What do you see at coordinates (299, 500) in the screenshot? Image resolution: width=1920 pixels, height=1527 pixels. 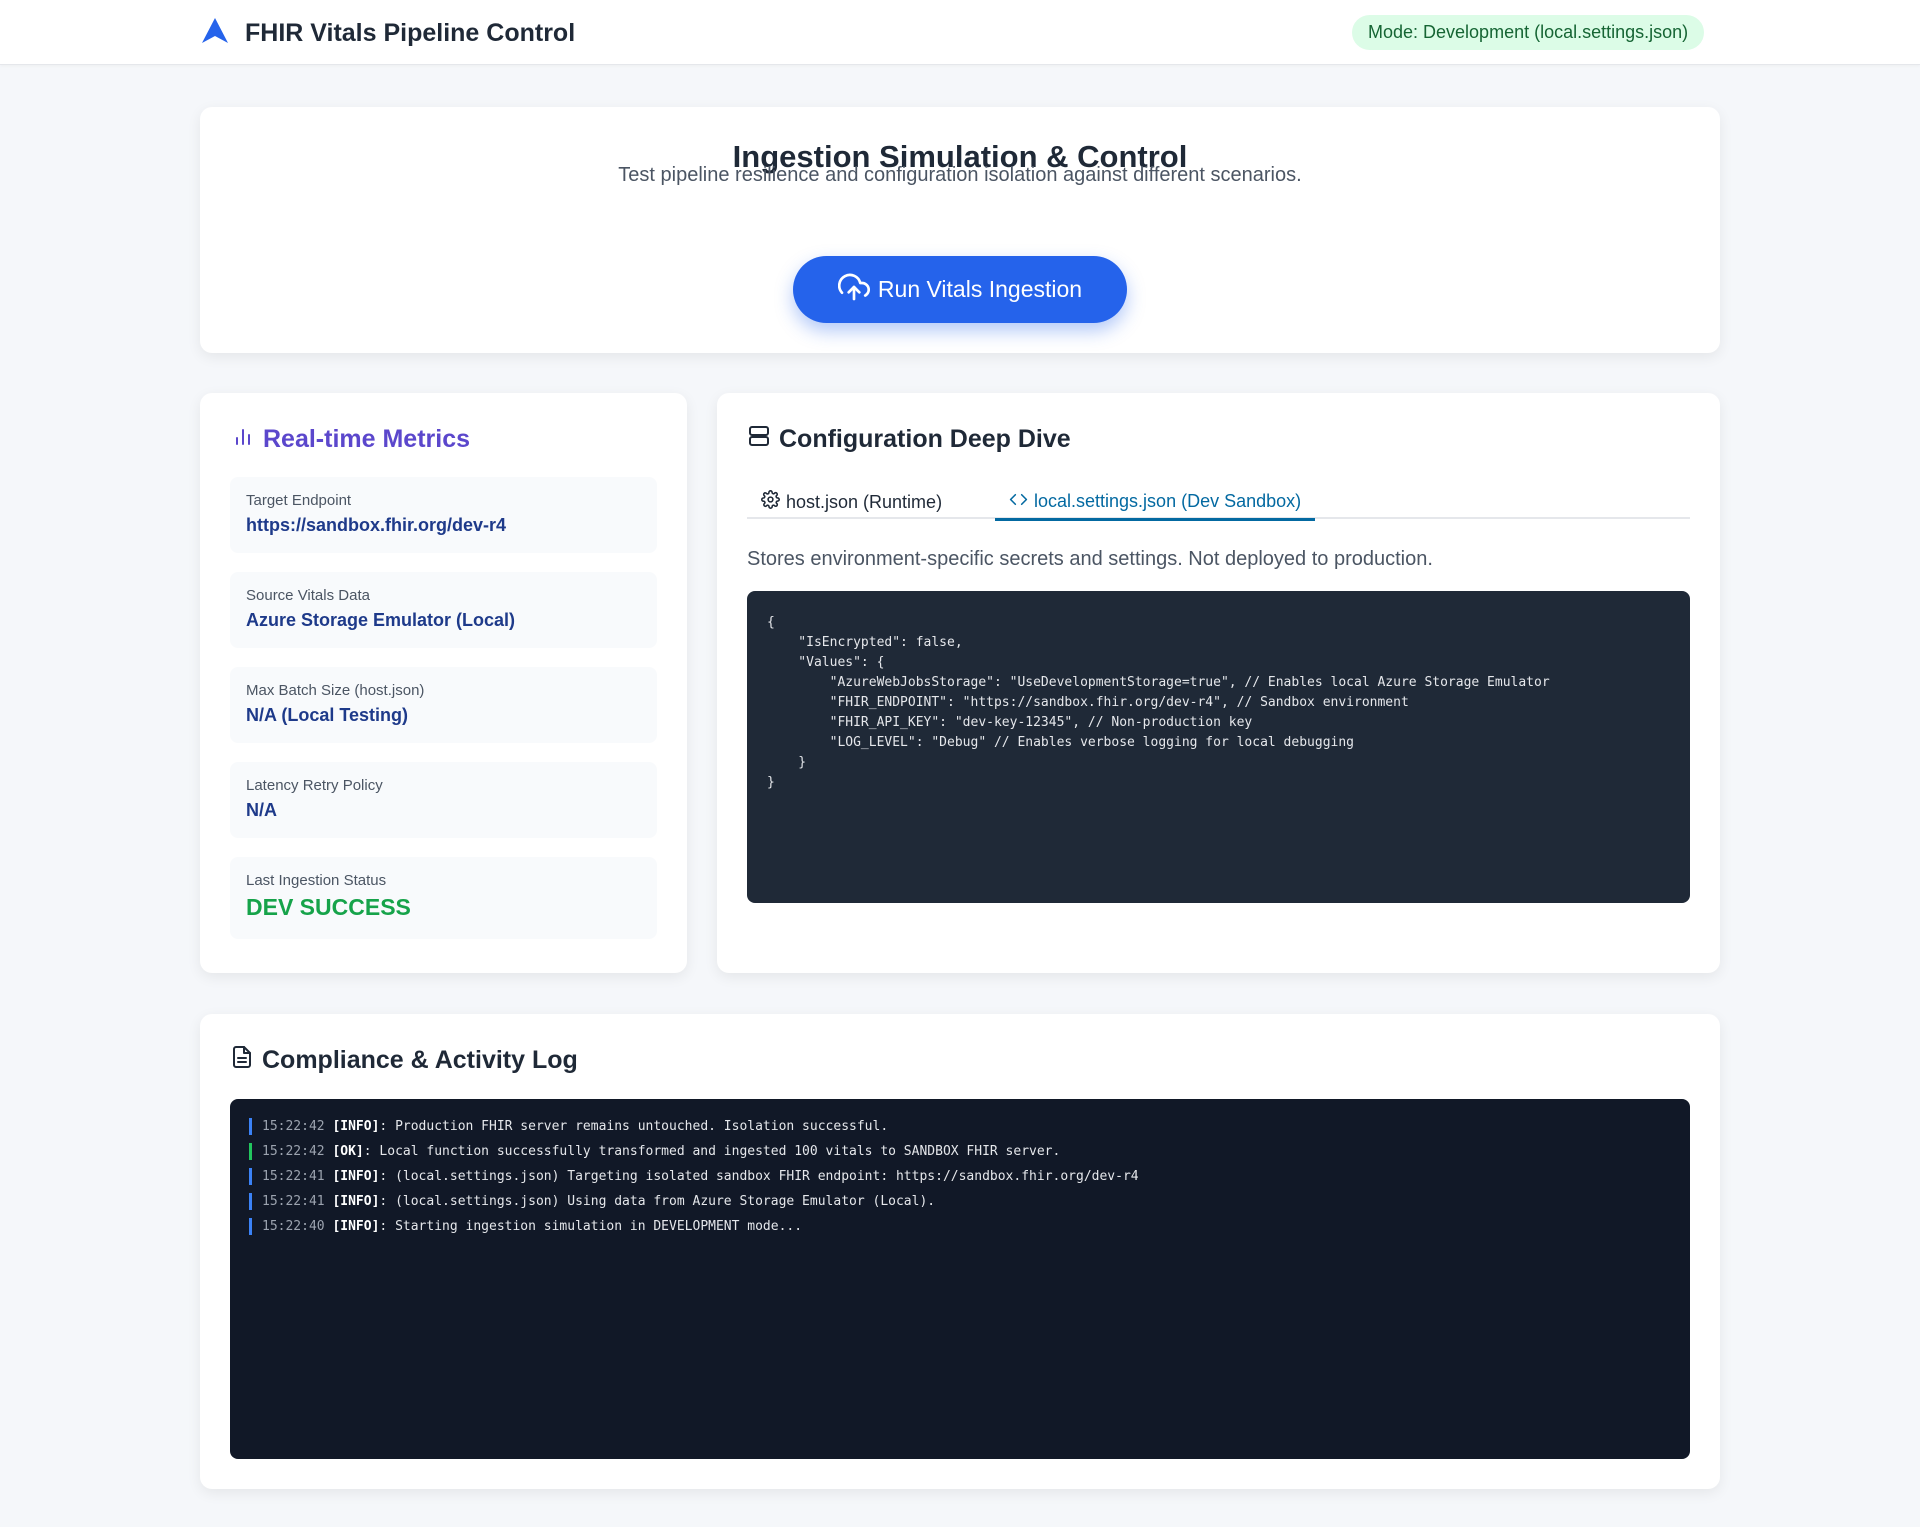 I see `metric-label: Target Endpoint` at bounding box center [299, 500].